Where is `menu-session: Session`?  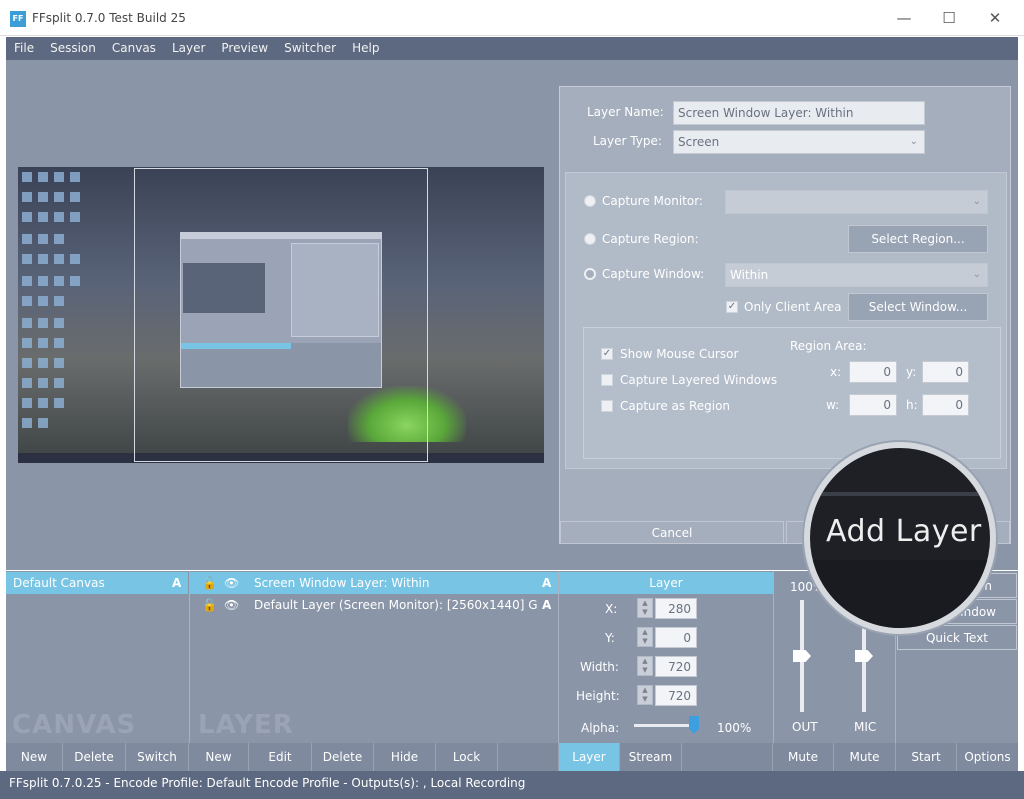
menu-session: Session is located at coordinates (73, 48).